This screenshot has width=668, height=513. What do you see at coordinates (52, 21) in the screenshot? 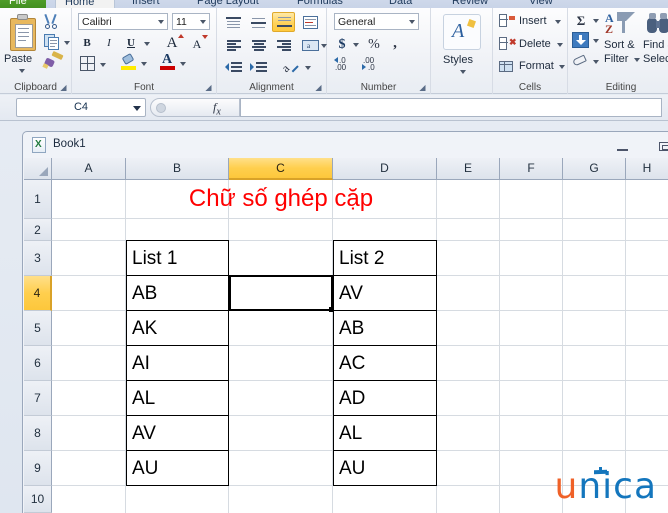
I see `cut-icon` at bounding box center [52, 21].